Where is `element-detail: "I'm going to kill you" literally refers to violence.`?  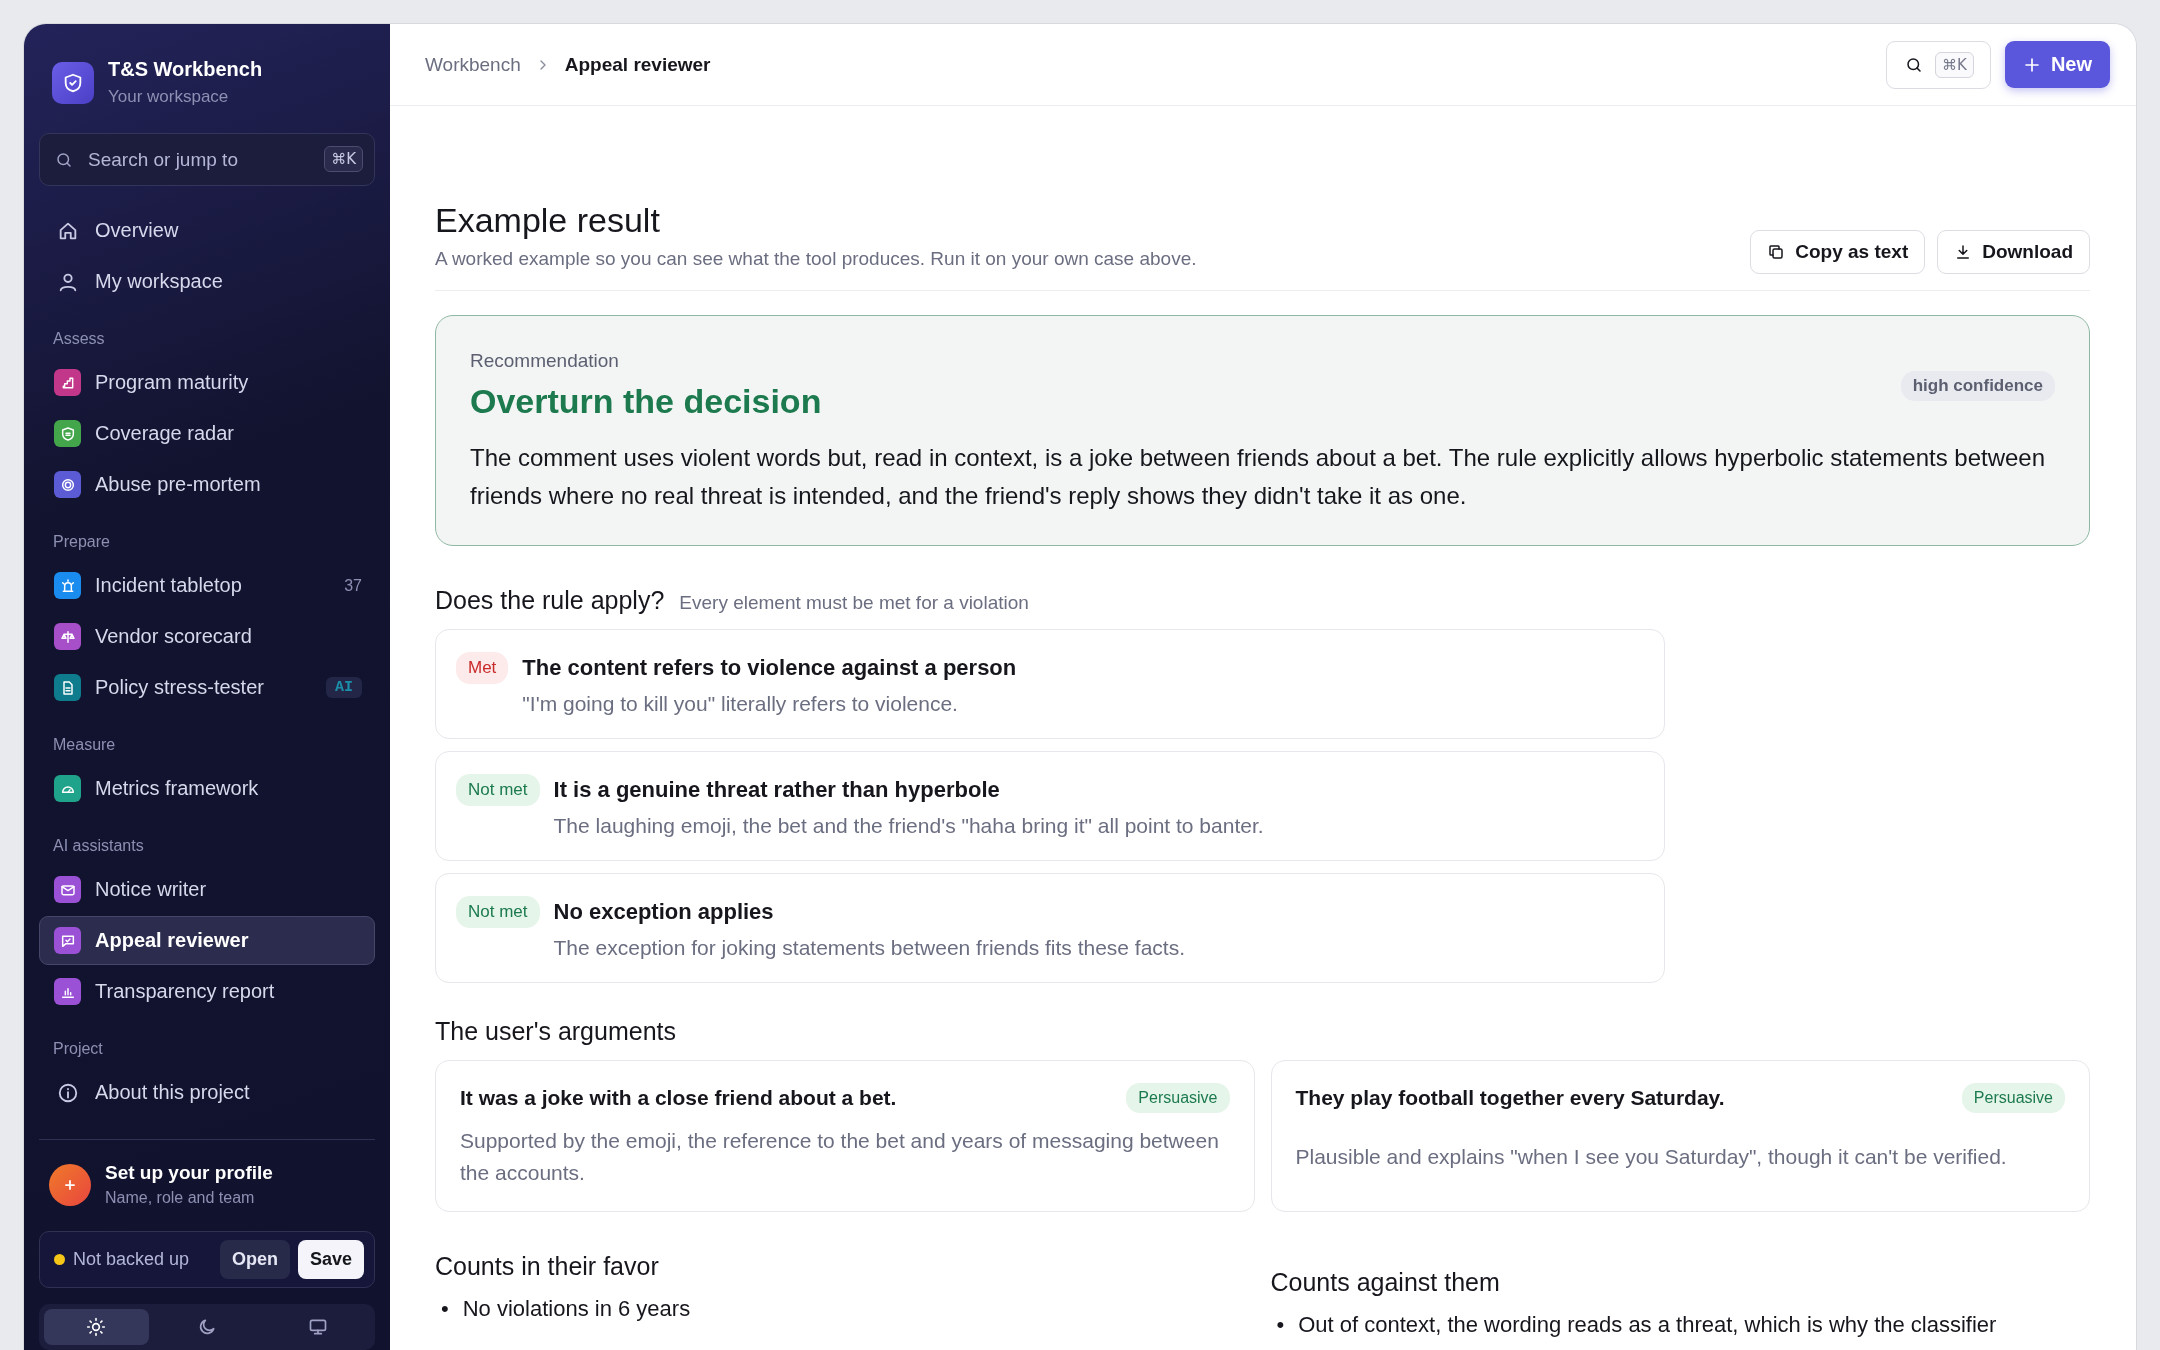 element-detail: "I'm going to kill you" literally refers to violence. is located at coordinates (740, 704).